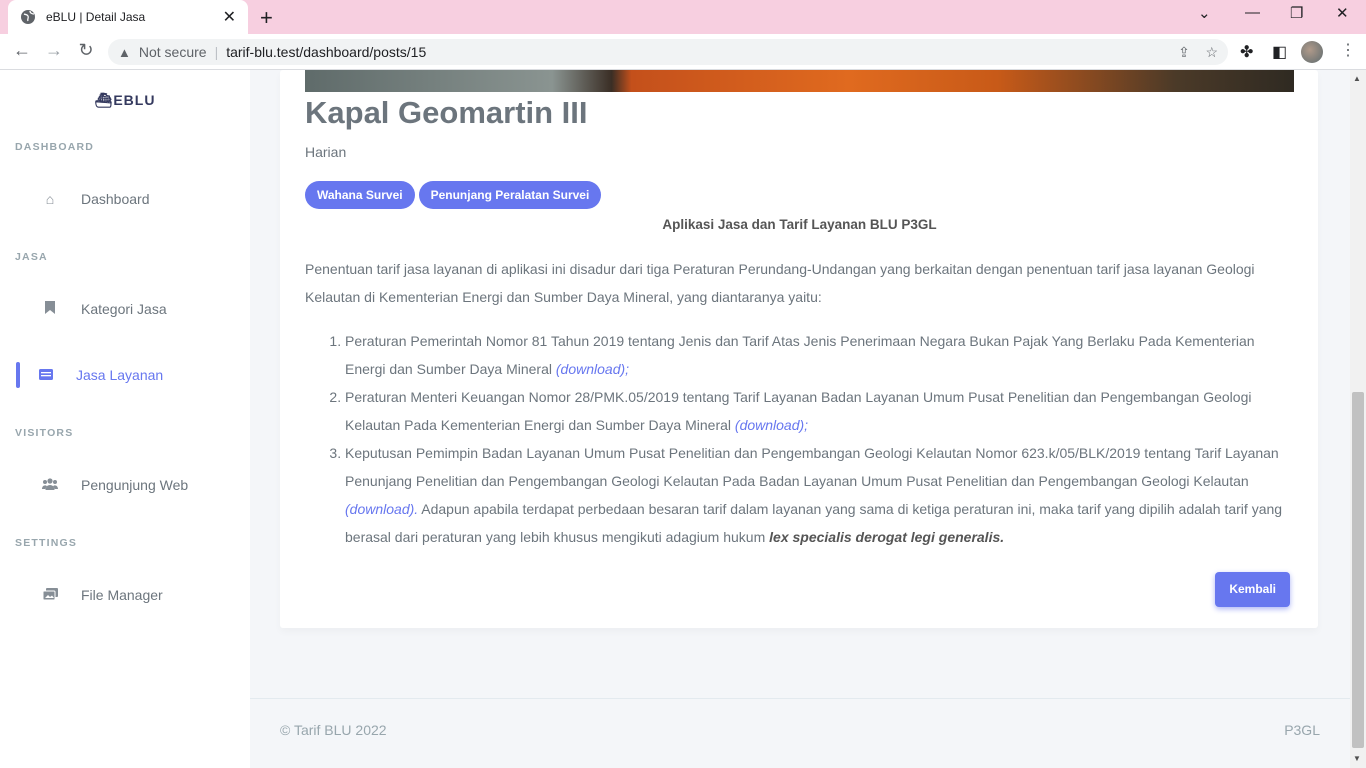 The width and height of the screenshot is (1366, 768). What do you see at coordinates (800, 733) in the screenshot?
I see `footer: © Tarif BLU 2022 P3GL` at bounding box center [800, 733].